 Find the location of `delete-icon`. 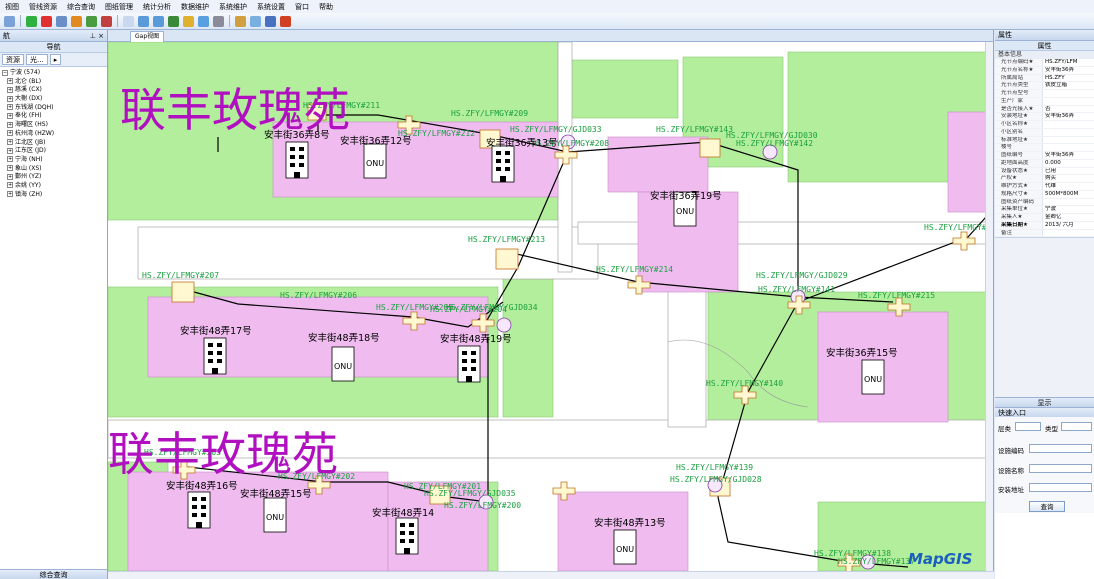

delete-icon is located at coordinates (46, 21).